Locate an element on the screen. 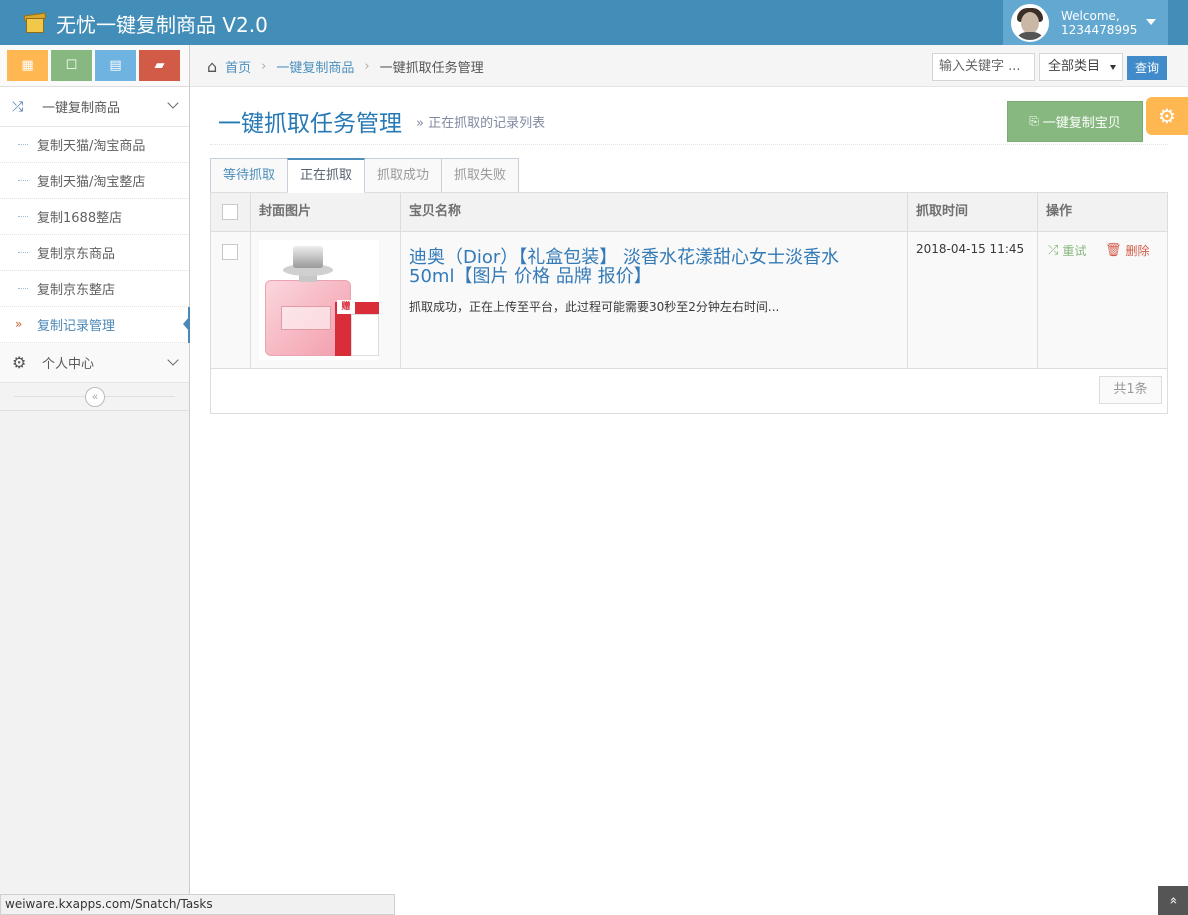 The height and width of the screenshot is (915, 1188). sidebar-item-copy-tmall-store: 复制天猫/淘宝整店 is located at coordinates (94, 181).